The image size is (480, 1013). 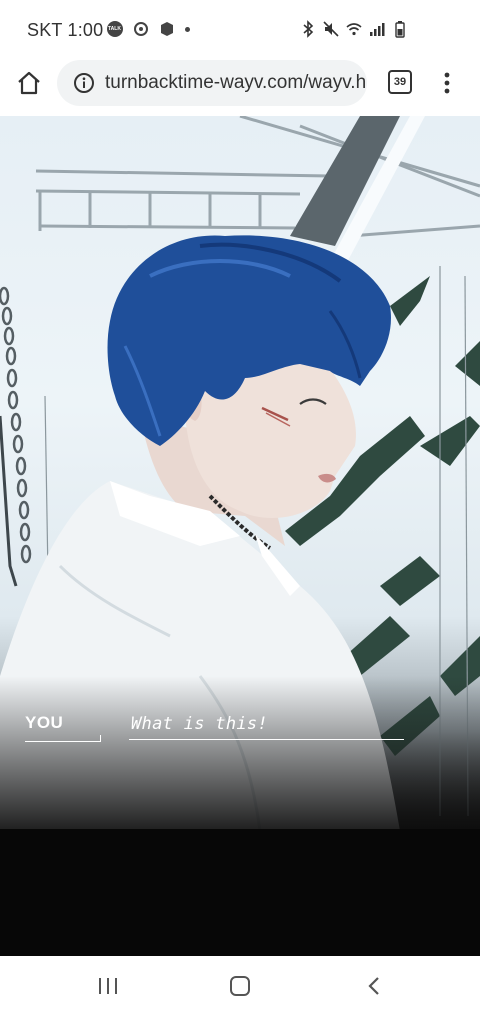 What do you see at coordinates (235, 83) in the screenshot?
I see `url-text: turnbacktime-wayv.com/wayv.h` at bounding box center [235, 83].